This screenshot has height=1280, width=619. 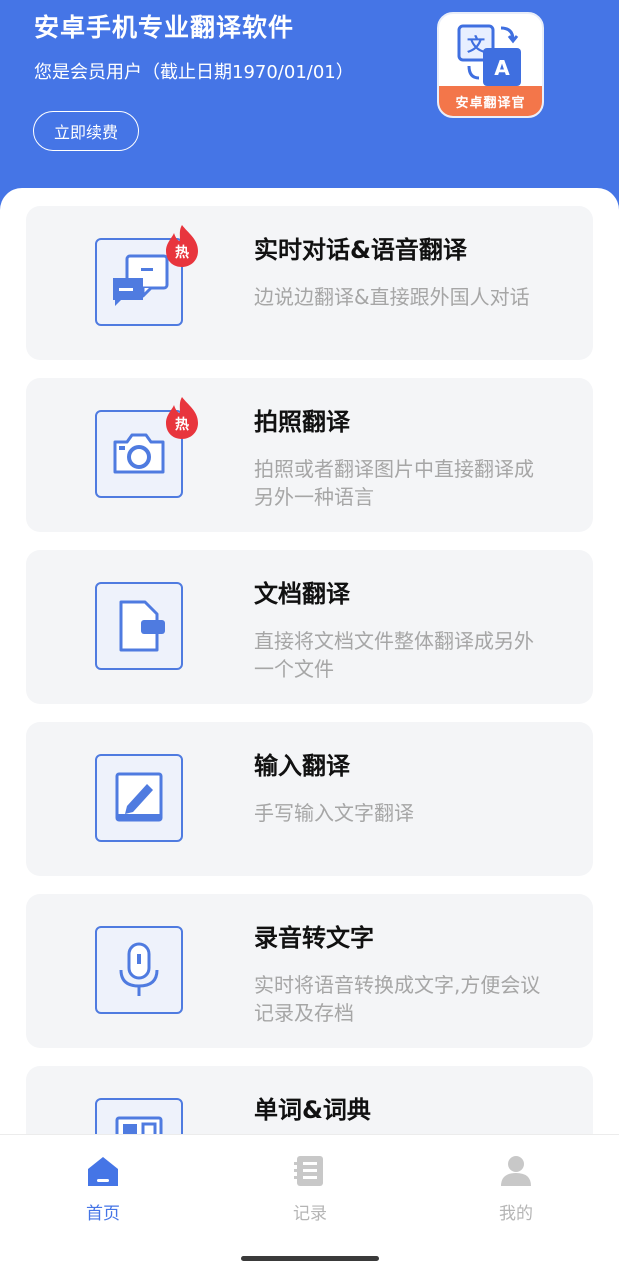 What do you see at coordinates (490, 101) in the screenshot?
I see `logo-banner-text: 安卓翻译官` at bounding box center [490, 101].